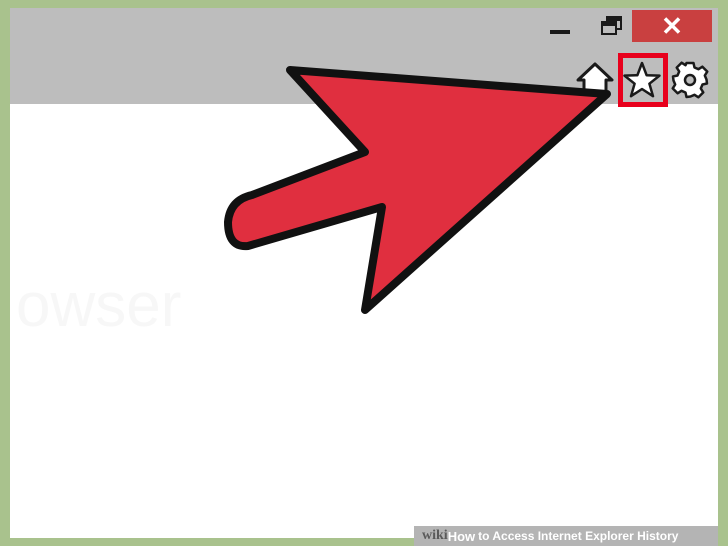 This screenshot has height=546, width=728. What do you see at coordinates (435, 535) in the screenshot?
I see `wiki-label: wiki` at bounding box center [435, 535].